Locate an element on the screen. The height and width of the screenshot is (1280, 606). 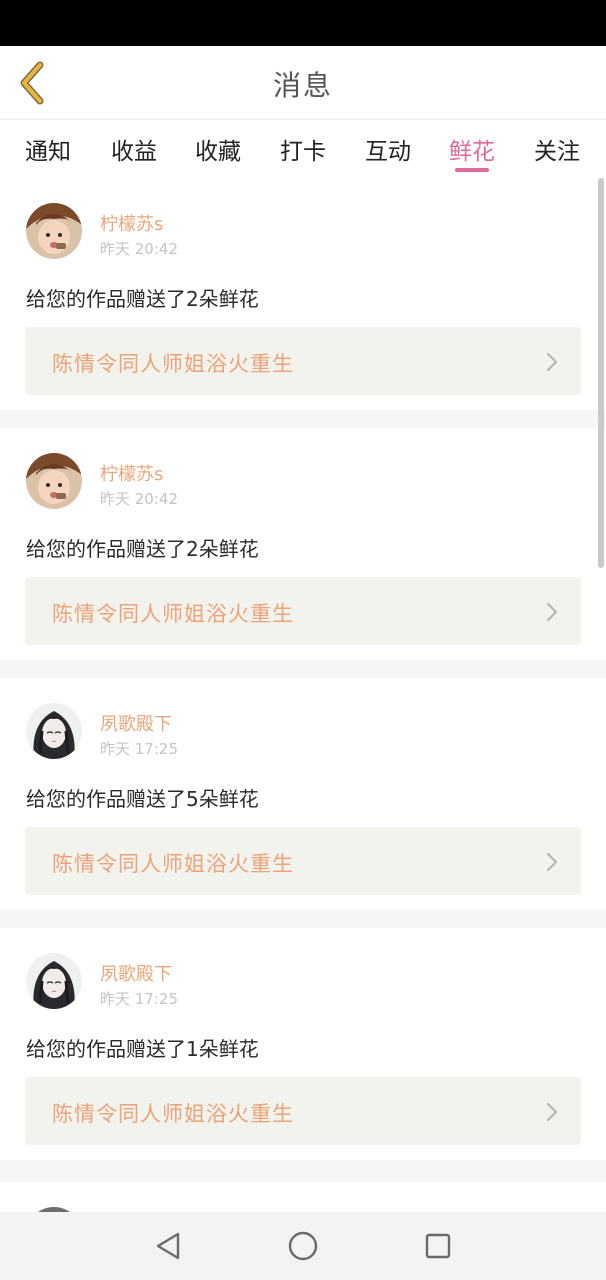
tab-label: 收益 is located at coordinates (134, 152).